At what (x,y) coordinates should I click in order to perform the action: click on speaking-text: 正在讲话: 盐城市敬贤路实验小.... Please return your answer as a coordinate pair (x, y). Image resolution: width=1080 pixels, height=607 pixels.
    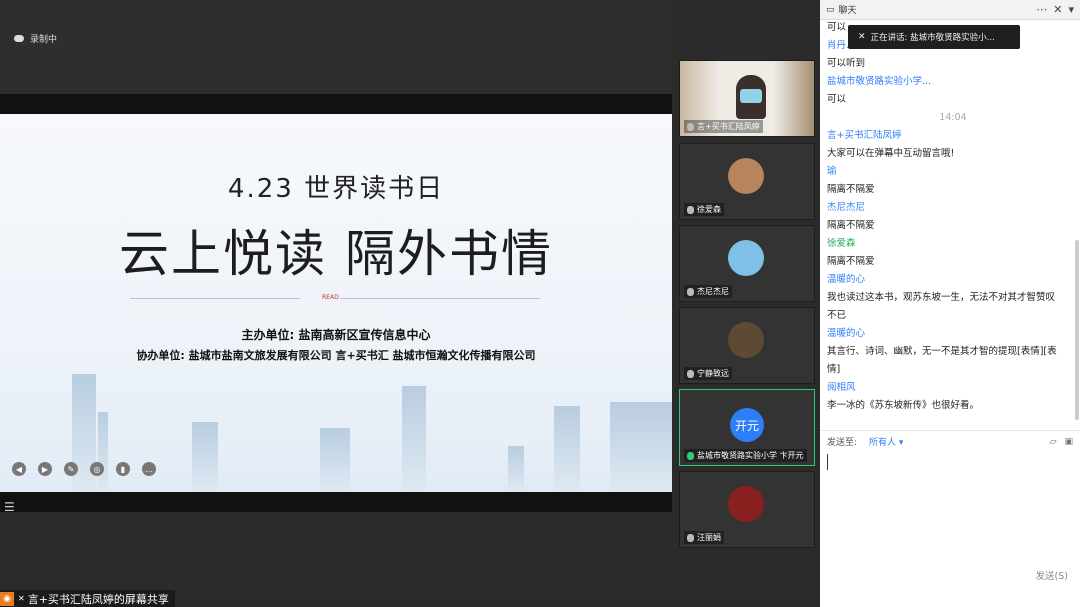
    Looking at the image, I should click on (932, 38).